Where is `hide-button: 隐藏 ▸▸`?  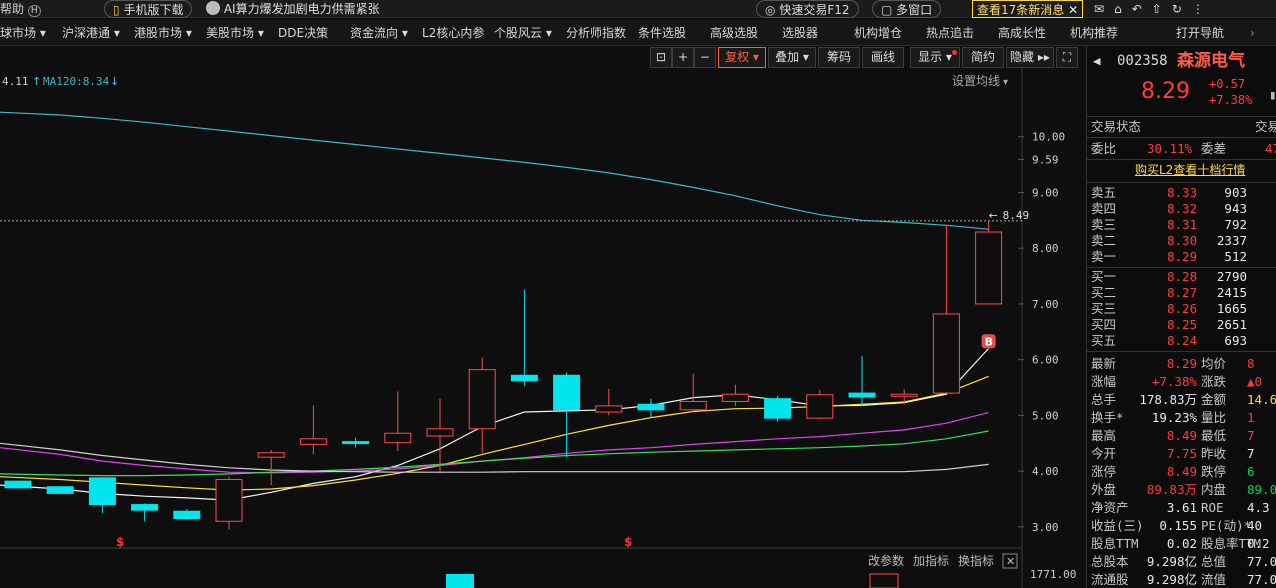
hide-button: 隐藏 ▸▸ is located at coordinates (1030, 57).